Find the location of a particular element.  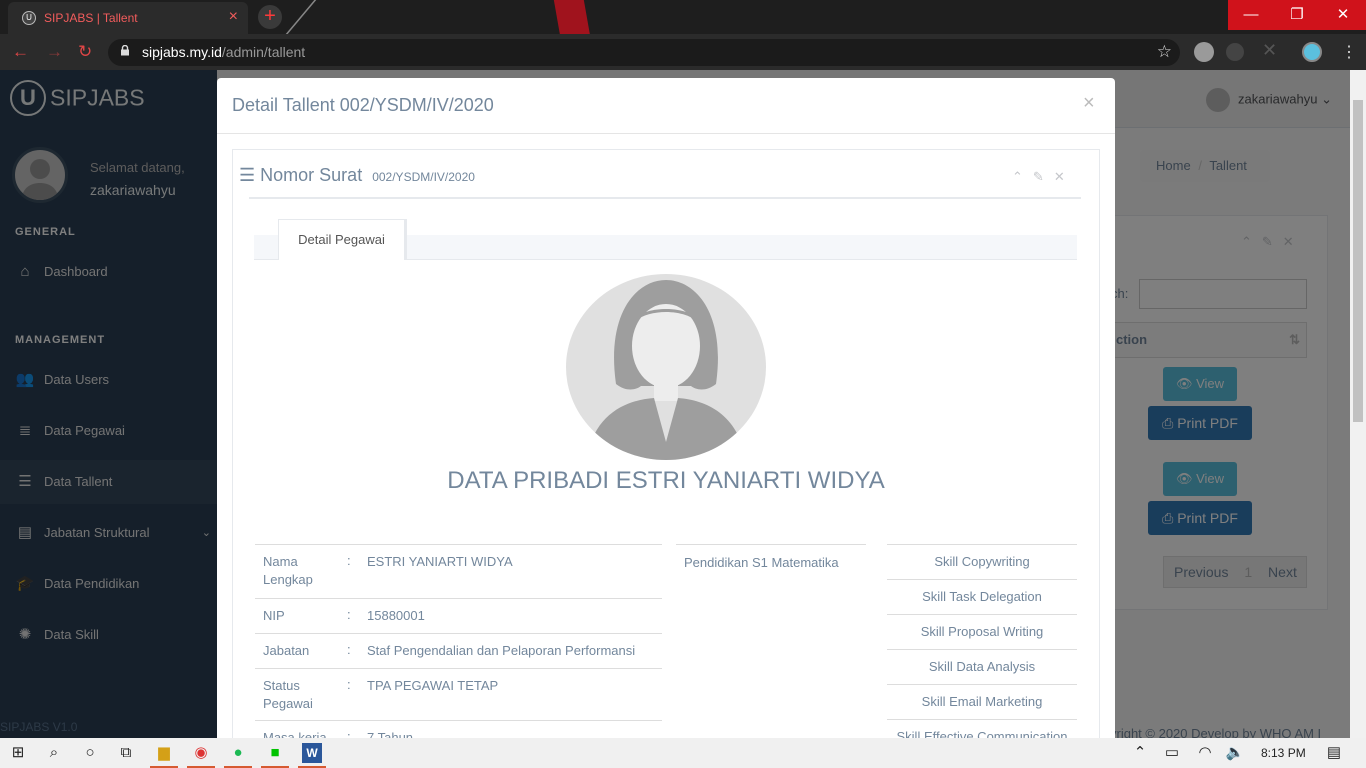

tab-detail-pegawai: Detail Pegawai is located at coordinates (342, 239).